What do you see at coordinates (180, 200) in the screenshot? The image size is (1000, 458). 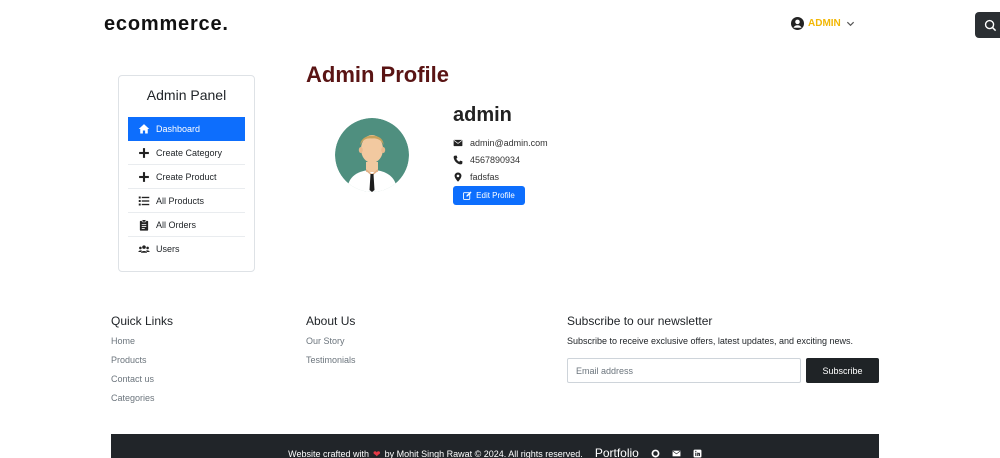 I see `menu-item-label: All Products` at bounding box center [180, 200].